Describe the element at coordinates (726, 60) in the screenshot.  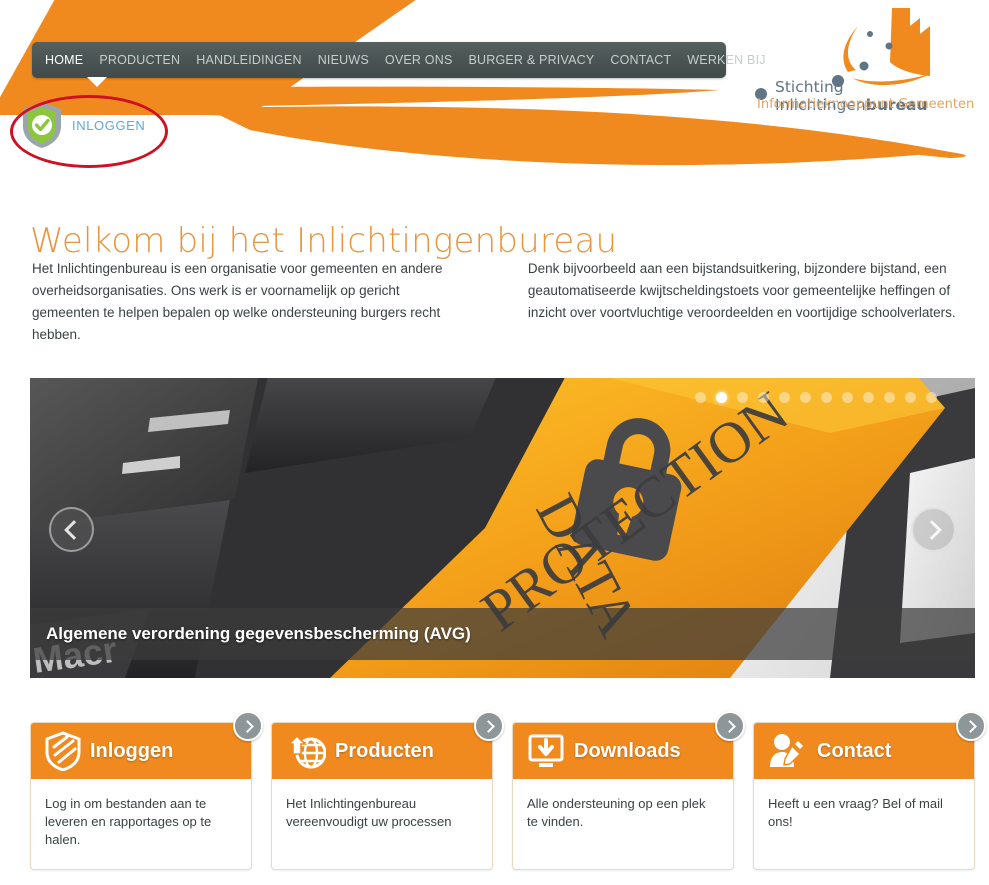
I see `nav-item-werken-bij: WERKEN BIJ` at that location.